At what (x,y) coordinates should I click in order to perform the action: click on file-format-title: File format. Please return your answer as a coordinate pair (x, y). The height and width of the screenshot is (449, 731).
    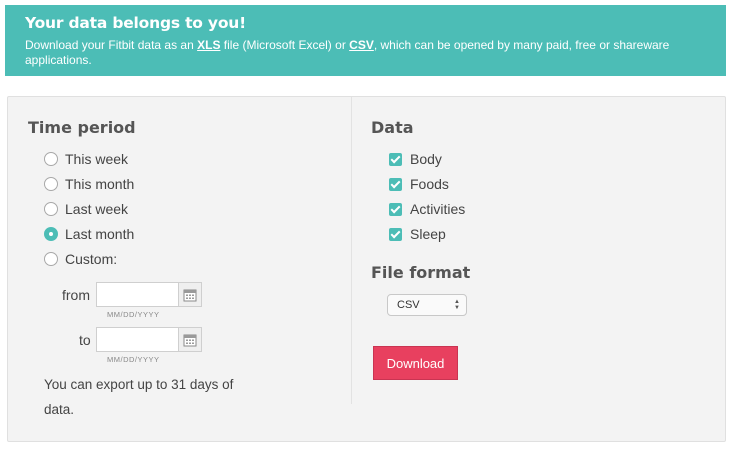
    Looking at the image, I should click on (421, 272).